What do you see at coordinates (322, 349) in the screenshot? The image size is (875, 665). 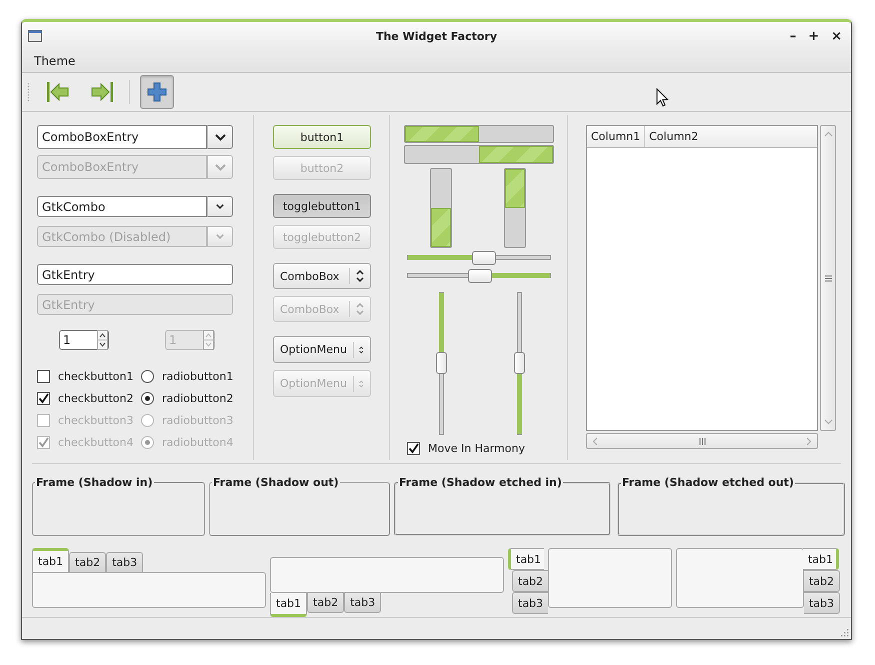 I see `combo-box: OptionMenu` at bounding box center [322, 349].